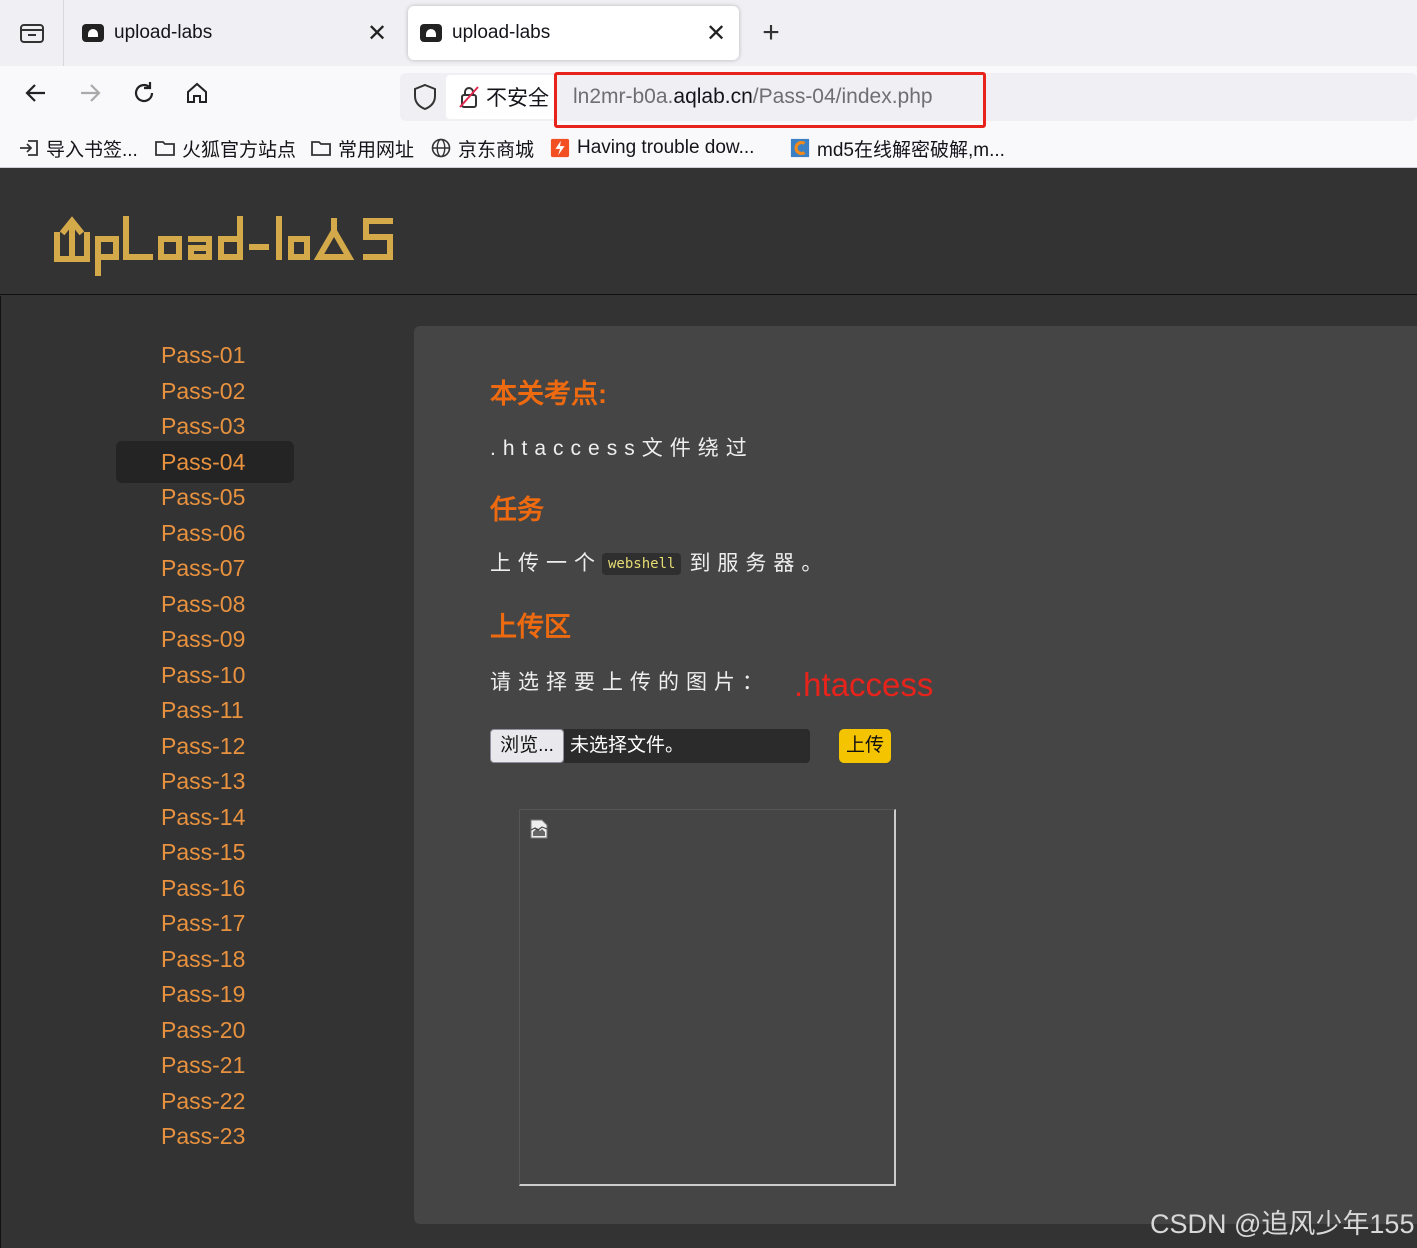 The width and height of the screenshot is (1417, 1248). I want to click on upload-button: 上传, so click(865, 746).